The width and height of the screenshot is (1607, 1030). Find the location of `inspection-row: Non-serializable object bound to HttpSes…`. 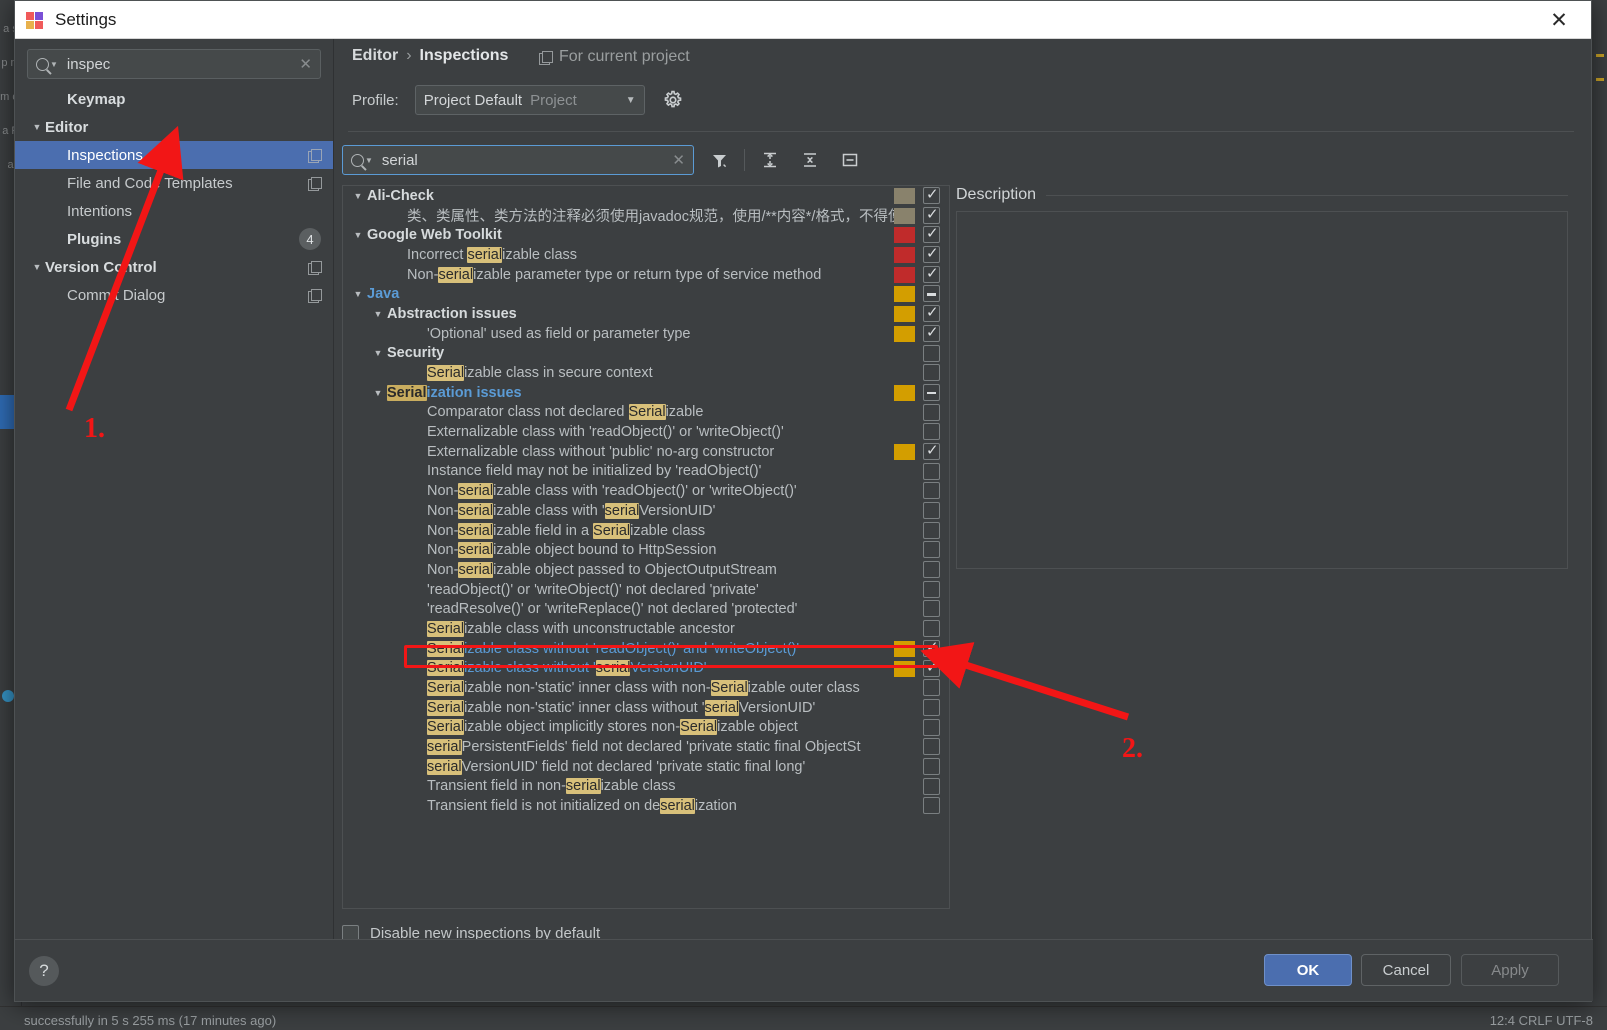

inspection-row: Non-serializable object bound to HttpSes… is located at coordinates (646, 550).